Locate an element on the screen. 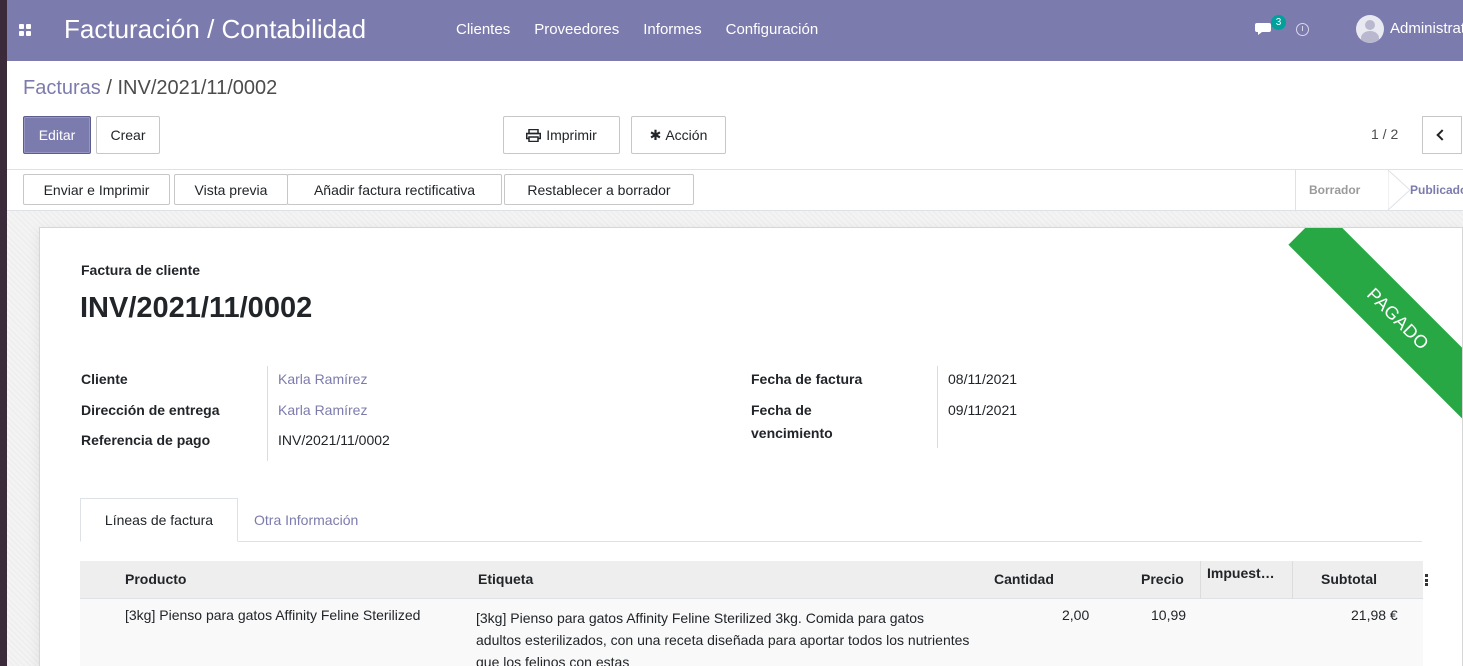 This screenshot has width=1463, height=666. user-name: Administrator is located at coordinates (1426, 28).